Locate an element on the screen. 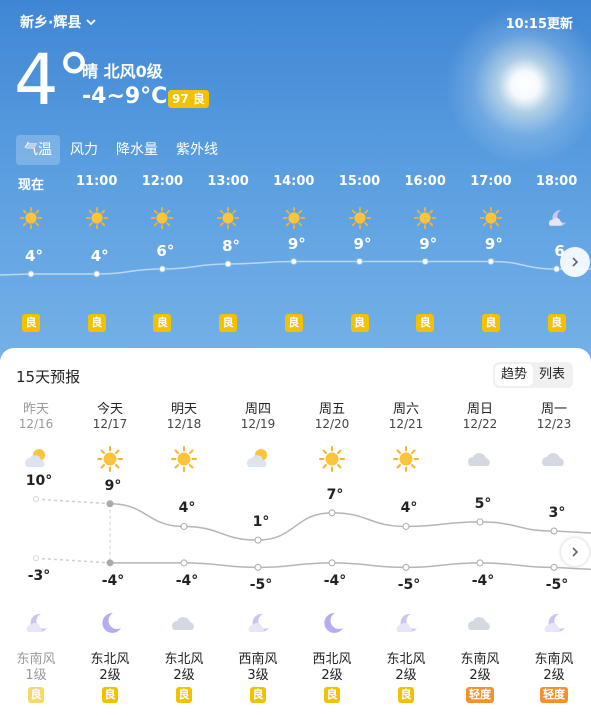  hourly-temp-line is located at coordinates (295, 268).